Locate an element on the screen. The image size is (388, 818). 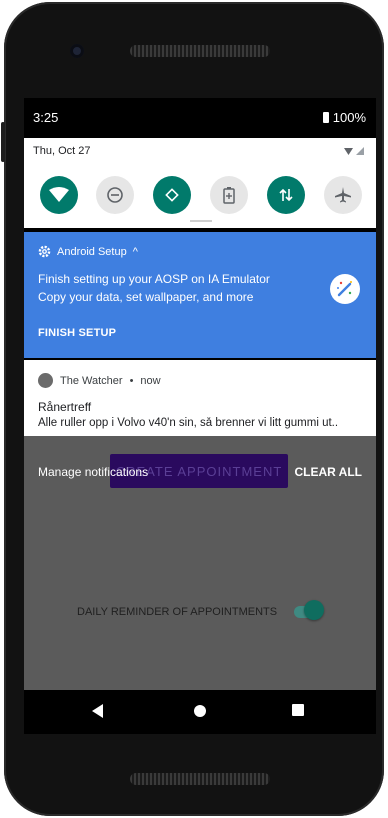
setup-wand-icon is located at coordinates (345, 289).